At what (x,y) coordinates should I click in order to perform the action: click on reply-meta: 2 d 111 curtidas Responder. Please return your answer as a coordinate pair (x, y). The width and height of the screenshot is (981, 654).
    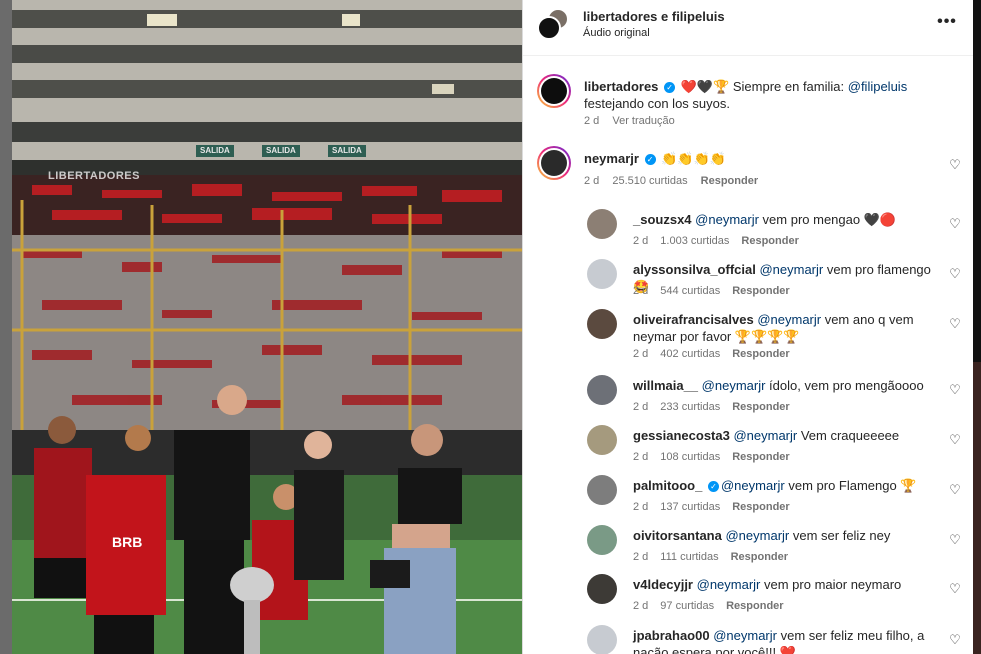
    Looking at the image, I should click on (716, 557).